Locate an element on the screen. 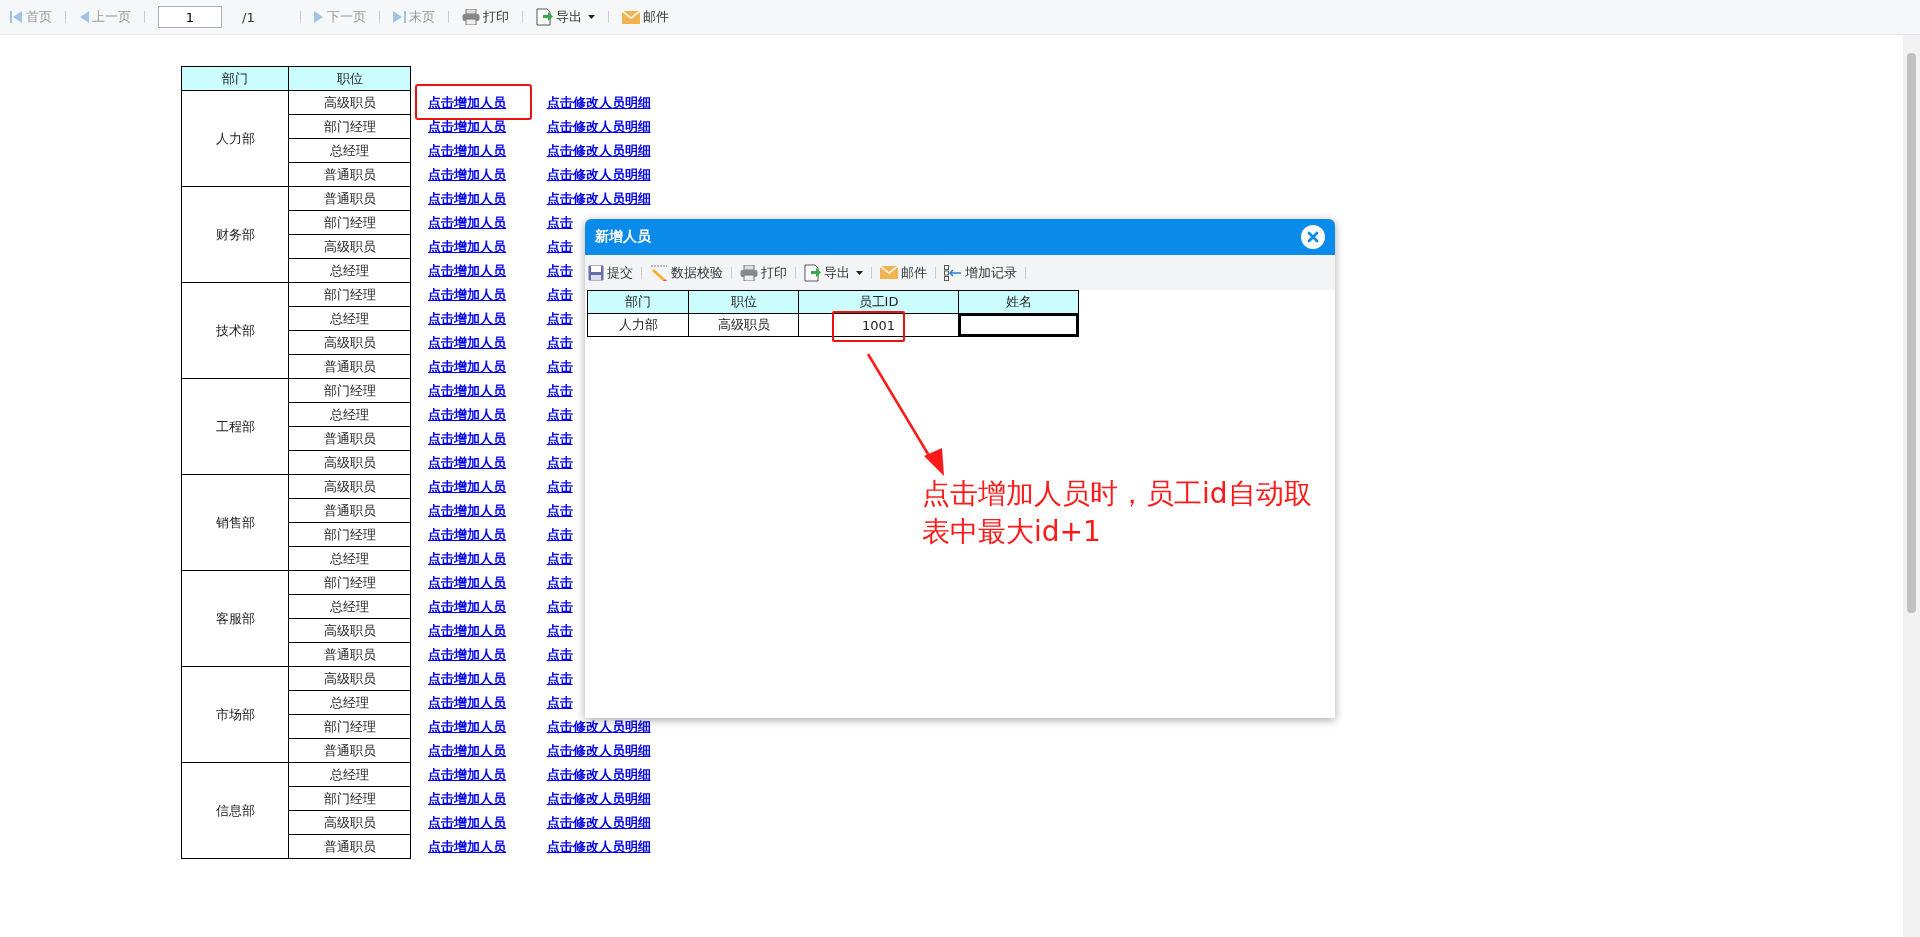  name-input-field is located at coordinates (1018, 325).